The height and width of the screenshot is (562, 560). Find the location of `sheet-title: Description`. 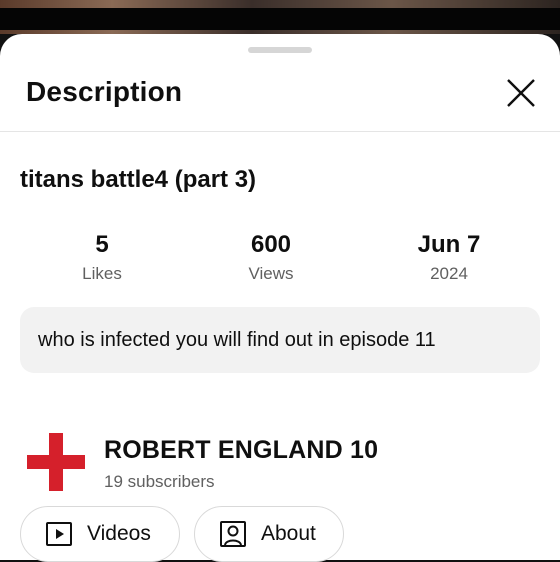

sheet-title: Description is located at coordinates (104, 91).